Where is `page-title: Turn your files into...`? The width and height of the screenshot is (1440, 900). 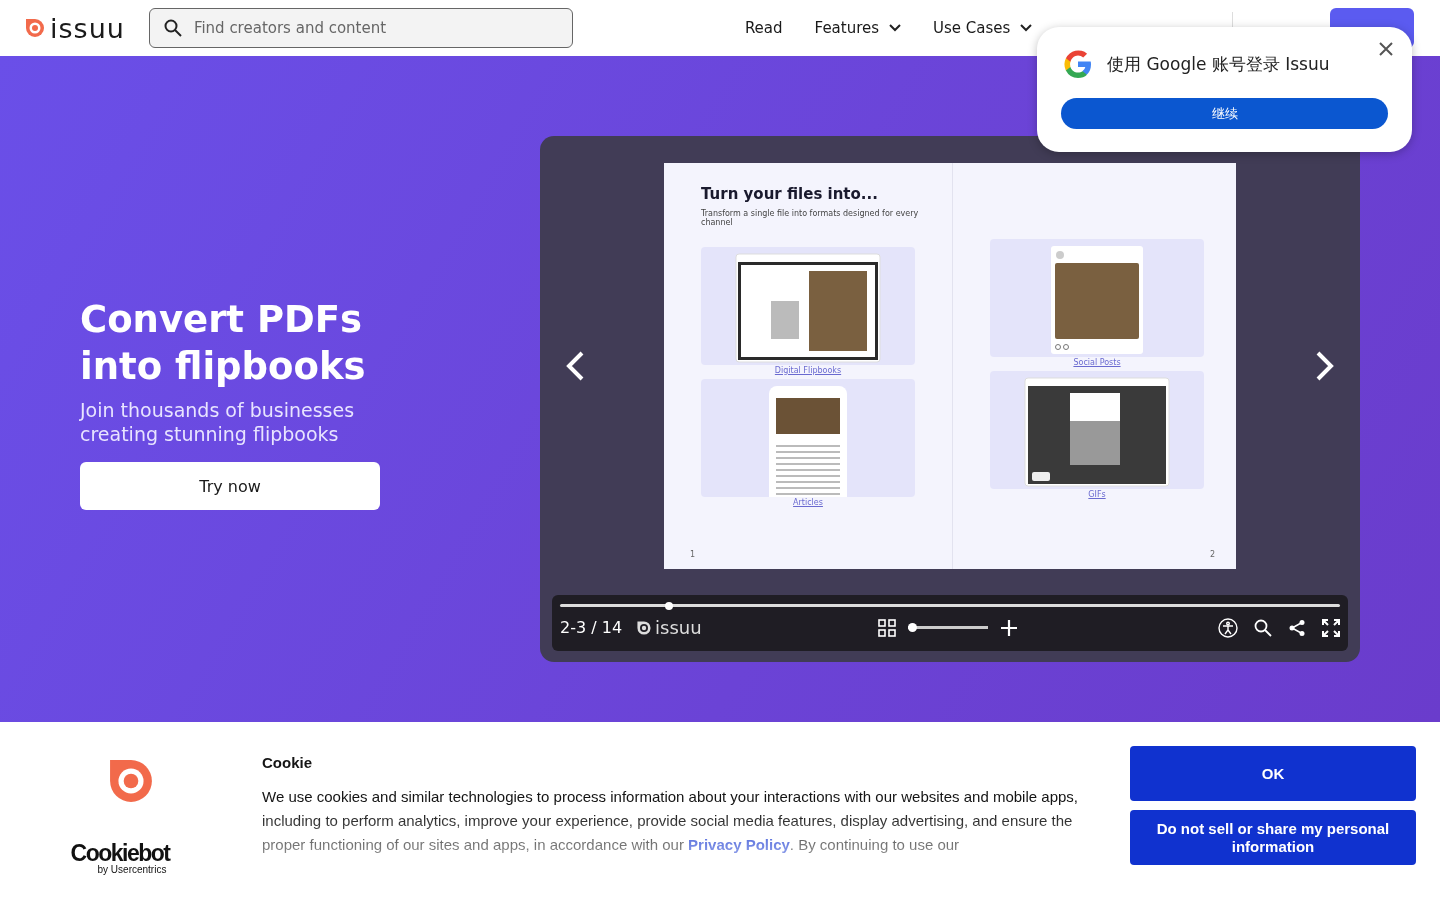 page-title: Turn your files into... is located at coordinates (790, 195).